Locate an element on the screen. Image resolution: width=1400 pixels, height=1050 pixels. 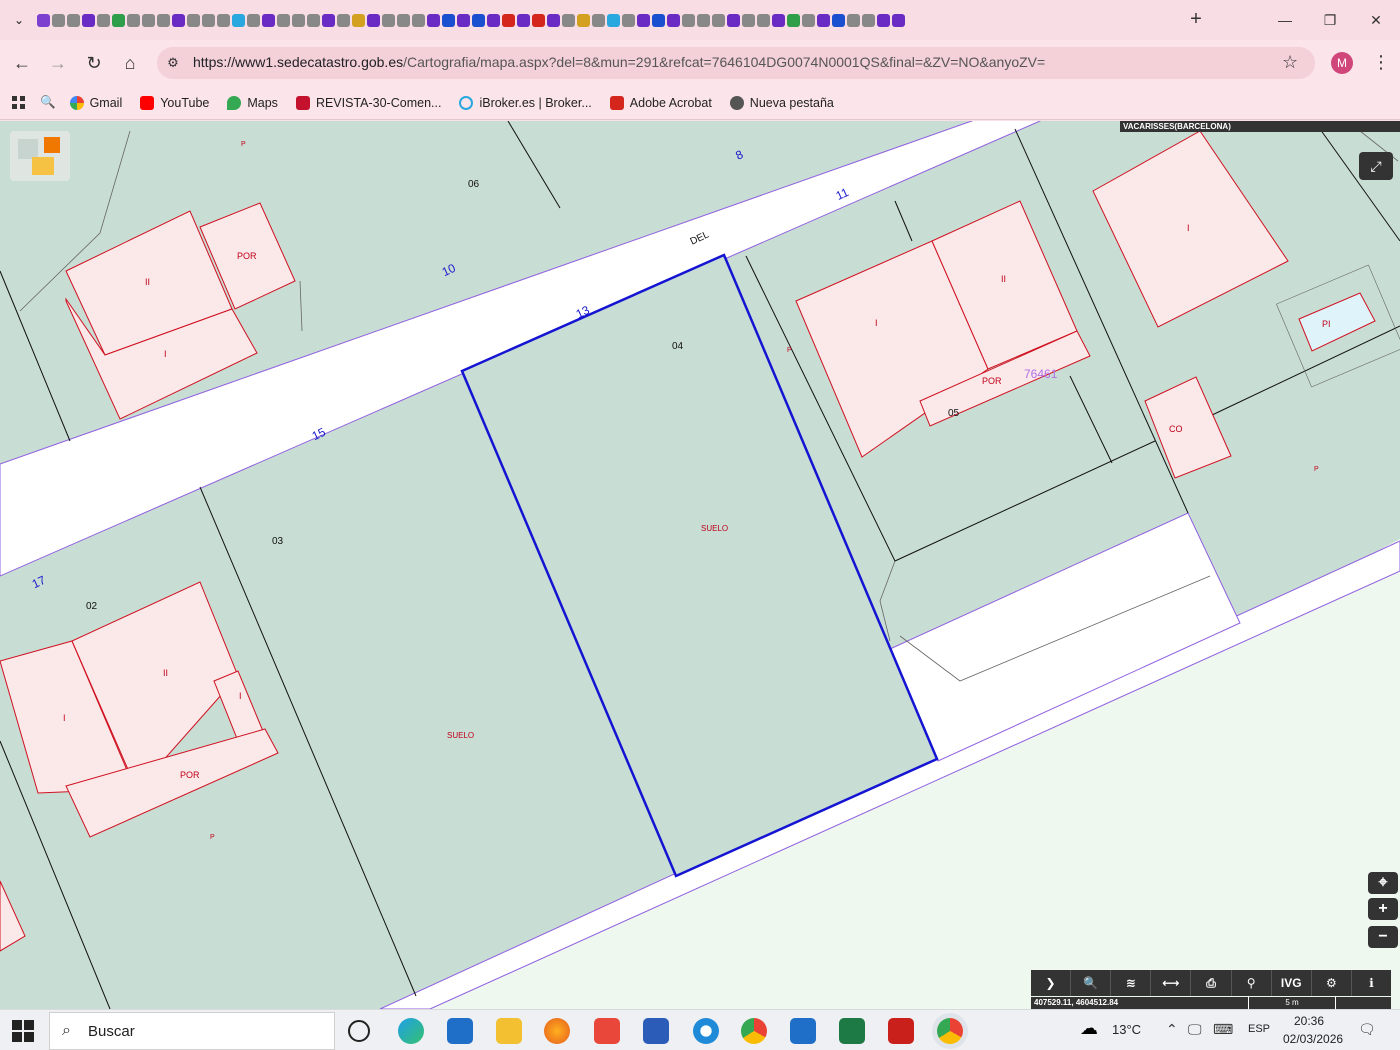
cortana-icon is located at coordinates (359, 1031).